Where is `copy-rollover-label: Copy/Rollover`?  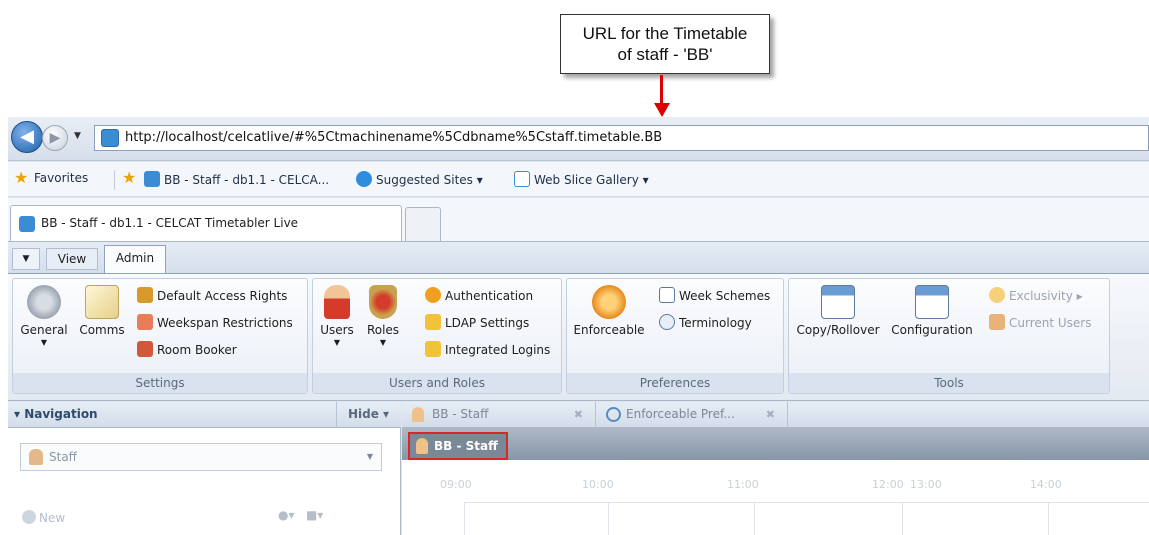
copy-rollover-label: Copy/Rollover is located at coordinates (838, 330).